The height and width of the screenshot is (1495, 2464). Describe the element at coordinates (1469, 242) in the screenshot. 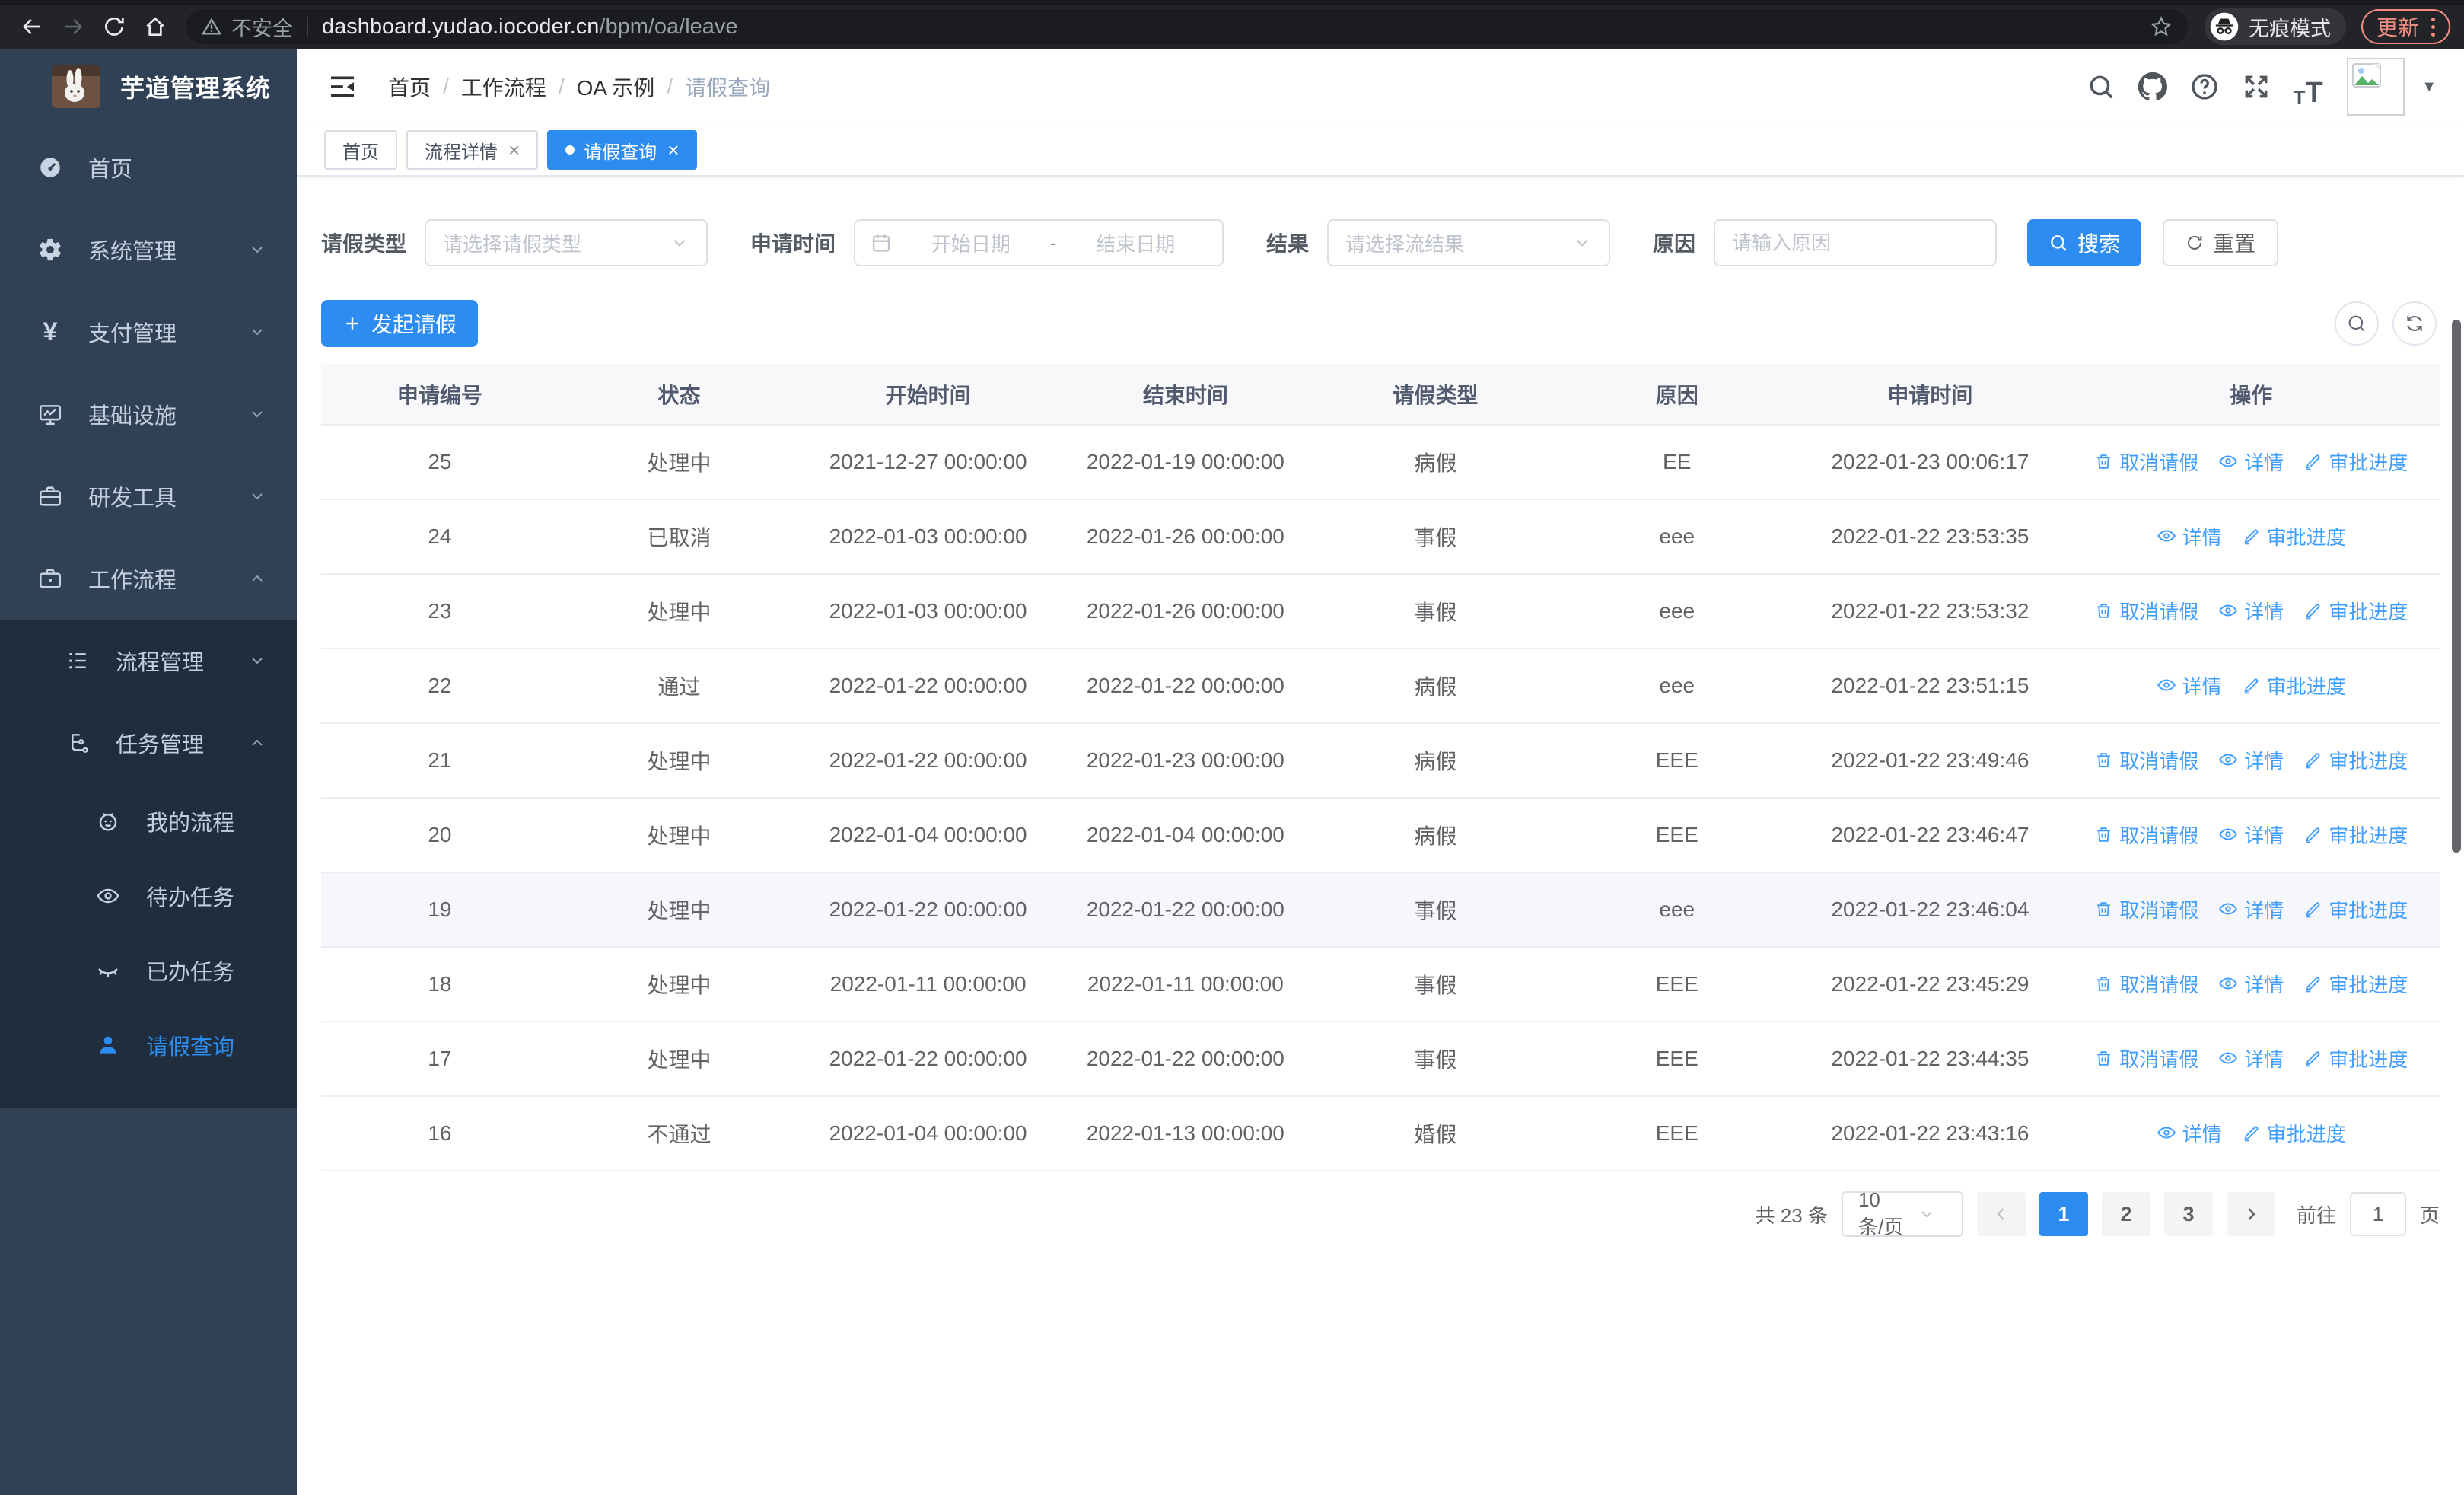

I see `result-select: 请选择流结果` at that location.